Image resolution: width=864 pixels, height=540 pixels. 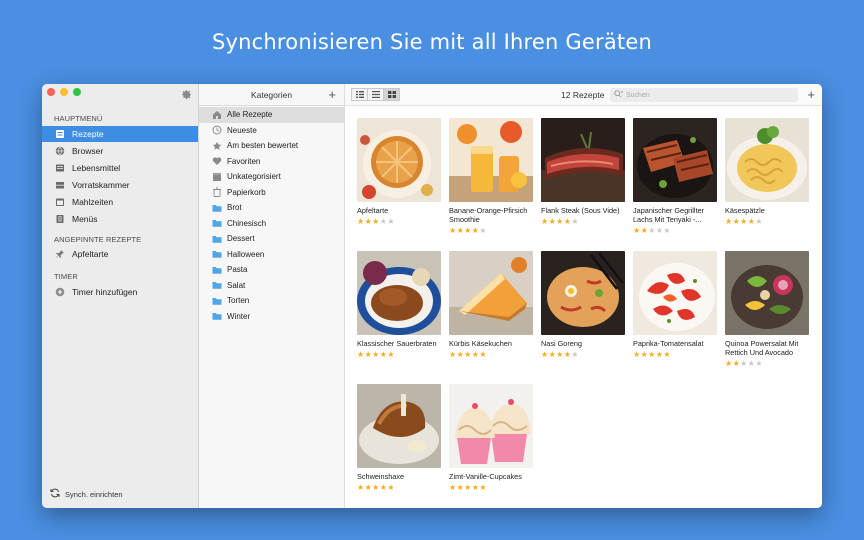 What do you see at coordinates (271, 301) in the screenshot?
I see `category-item-torten: Torten` at bounding box center [271, 301].